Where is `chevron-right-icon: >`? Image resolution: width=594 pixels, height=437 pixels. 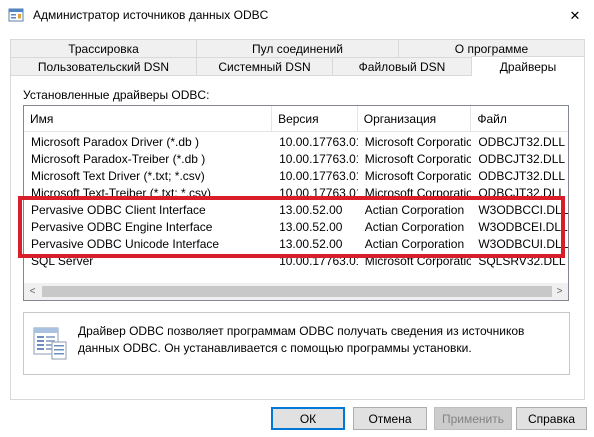
chevron-right-icon: > is located at coordinates (559, 291).